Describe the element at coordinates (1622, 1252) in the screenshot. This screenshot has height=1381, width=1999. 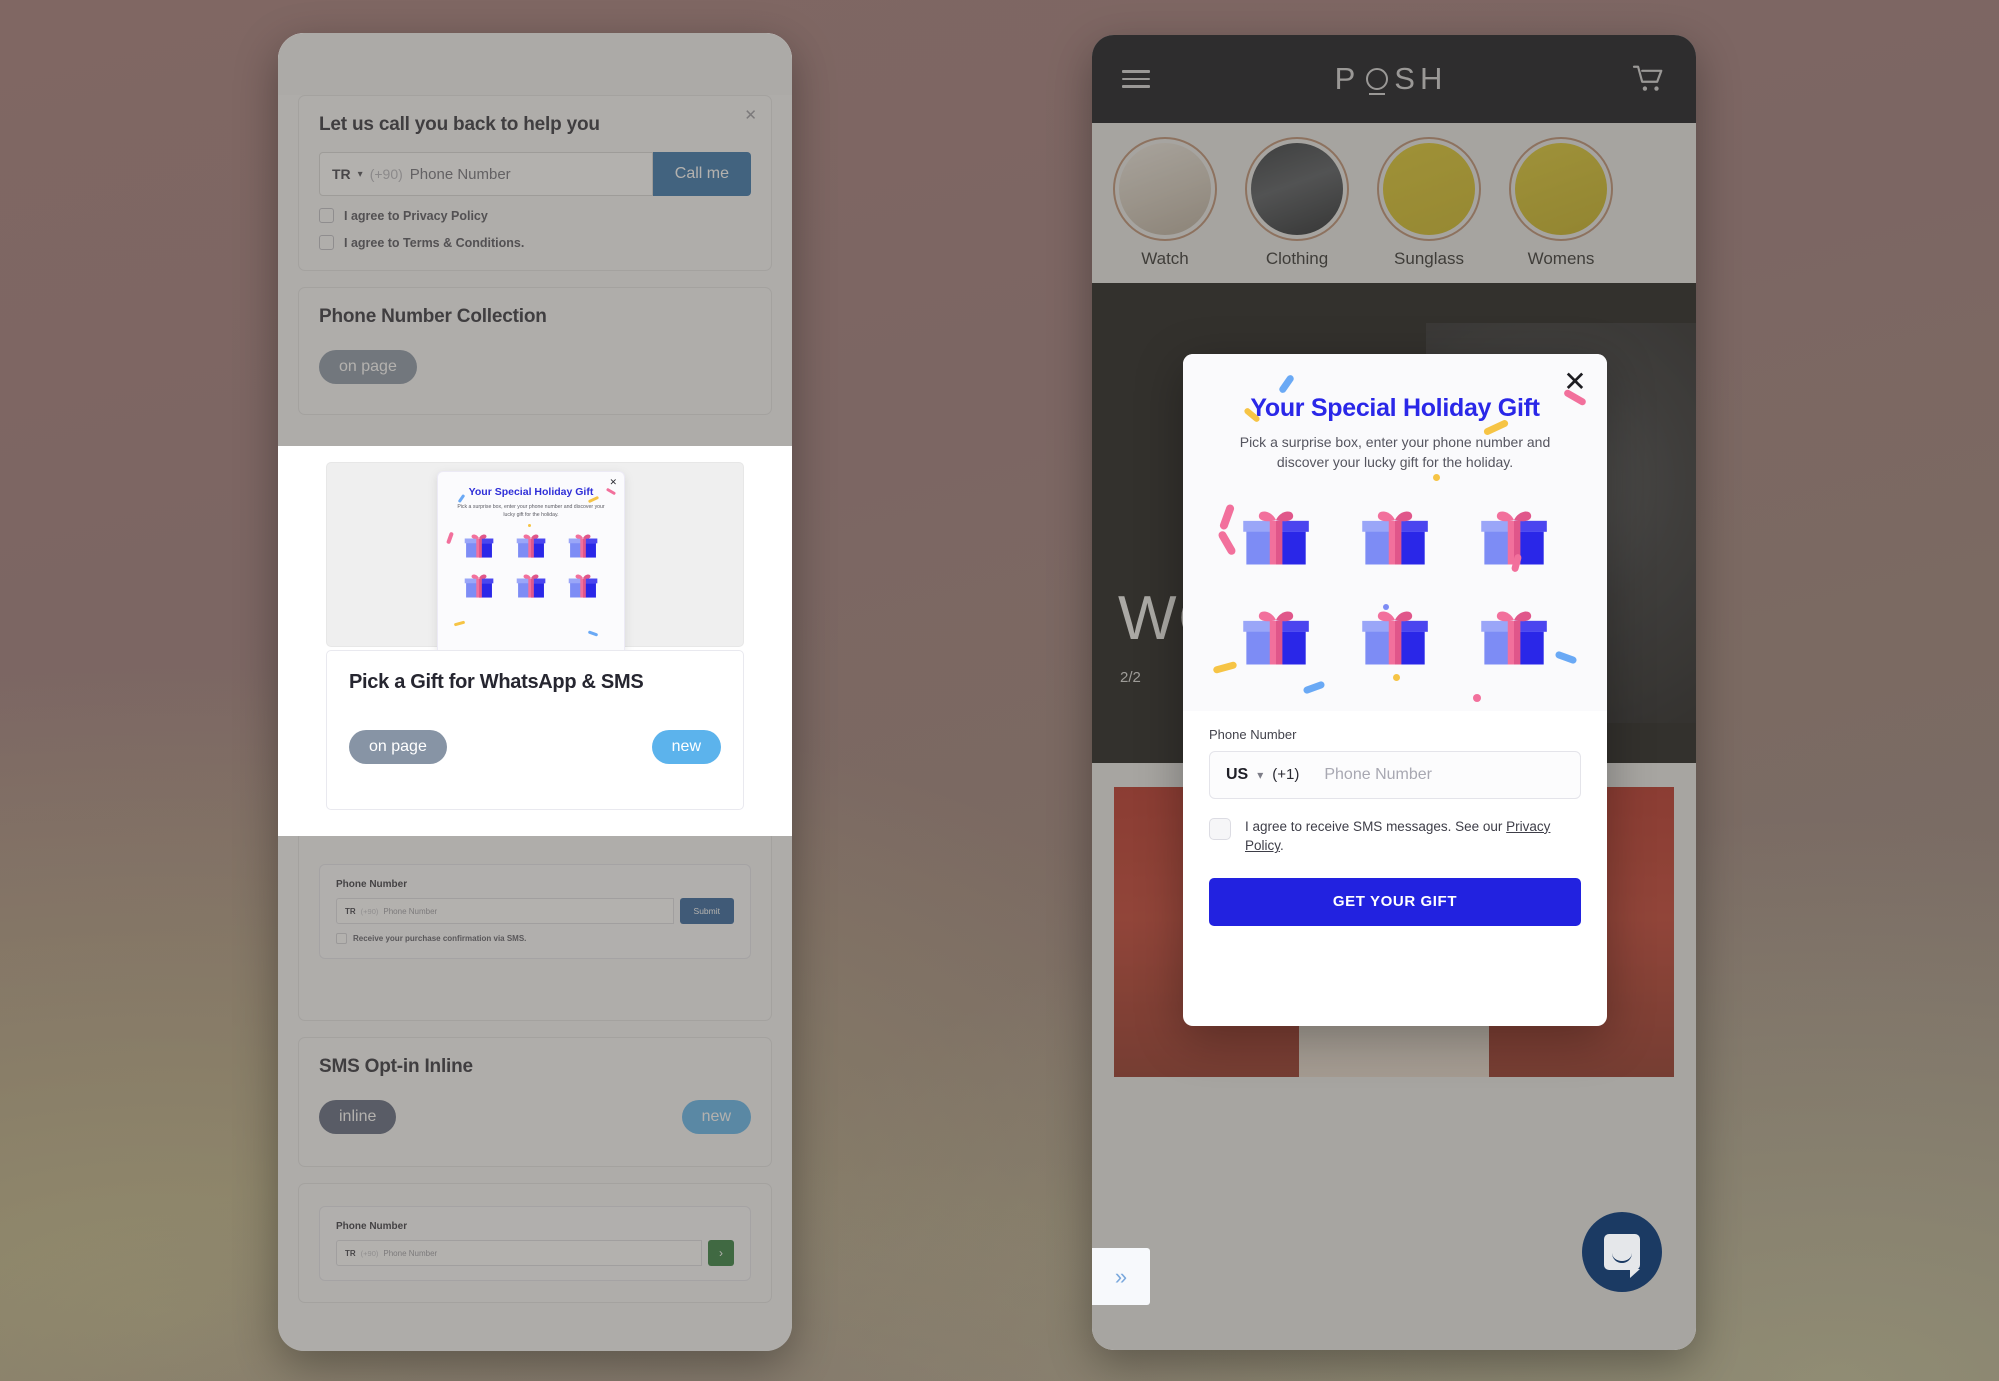
I see `chat-bubble-icon` at that location.